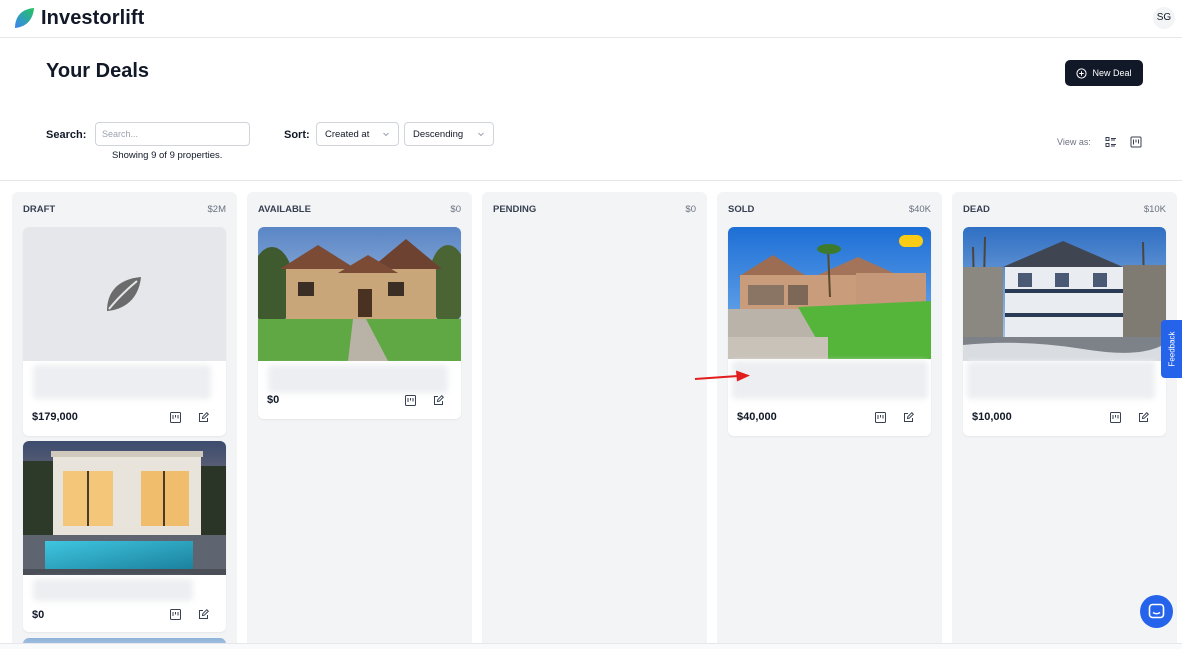  Describe the element at coordinates (919, 209) in the screenshot. I see `column-total: $40K` at that location.